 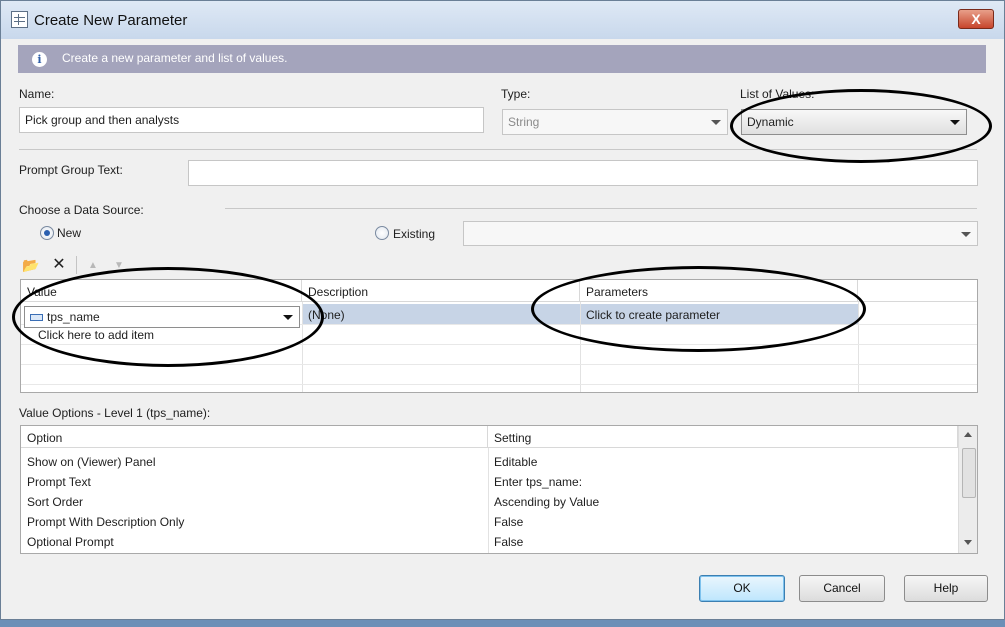 I want to click on toolbar-separator, so click(x=76, y=265).